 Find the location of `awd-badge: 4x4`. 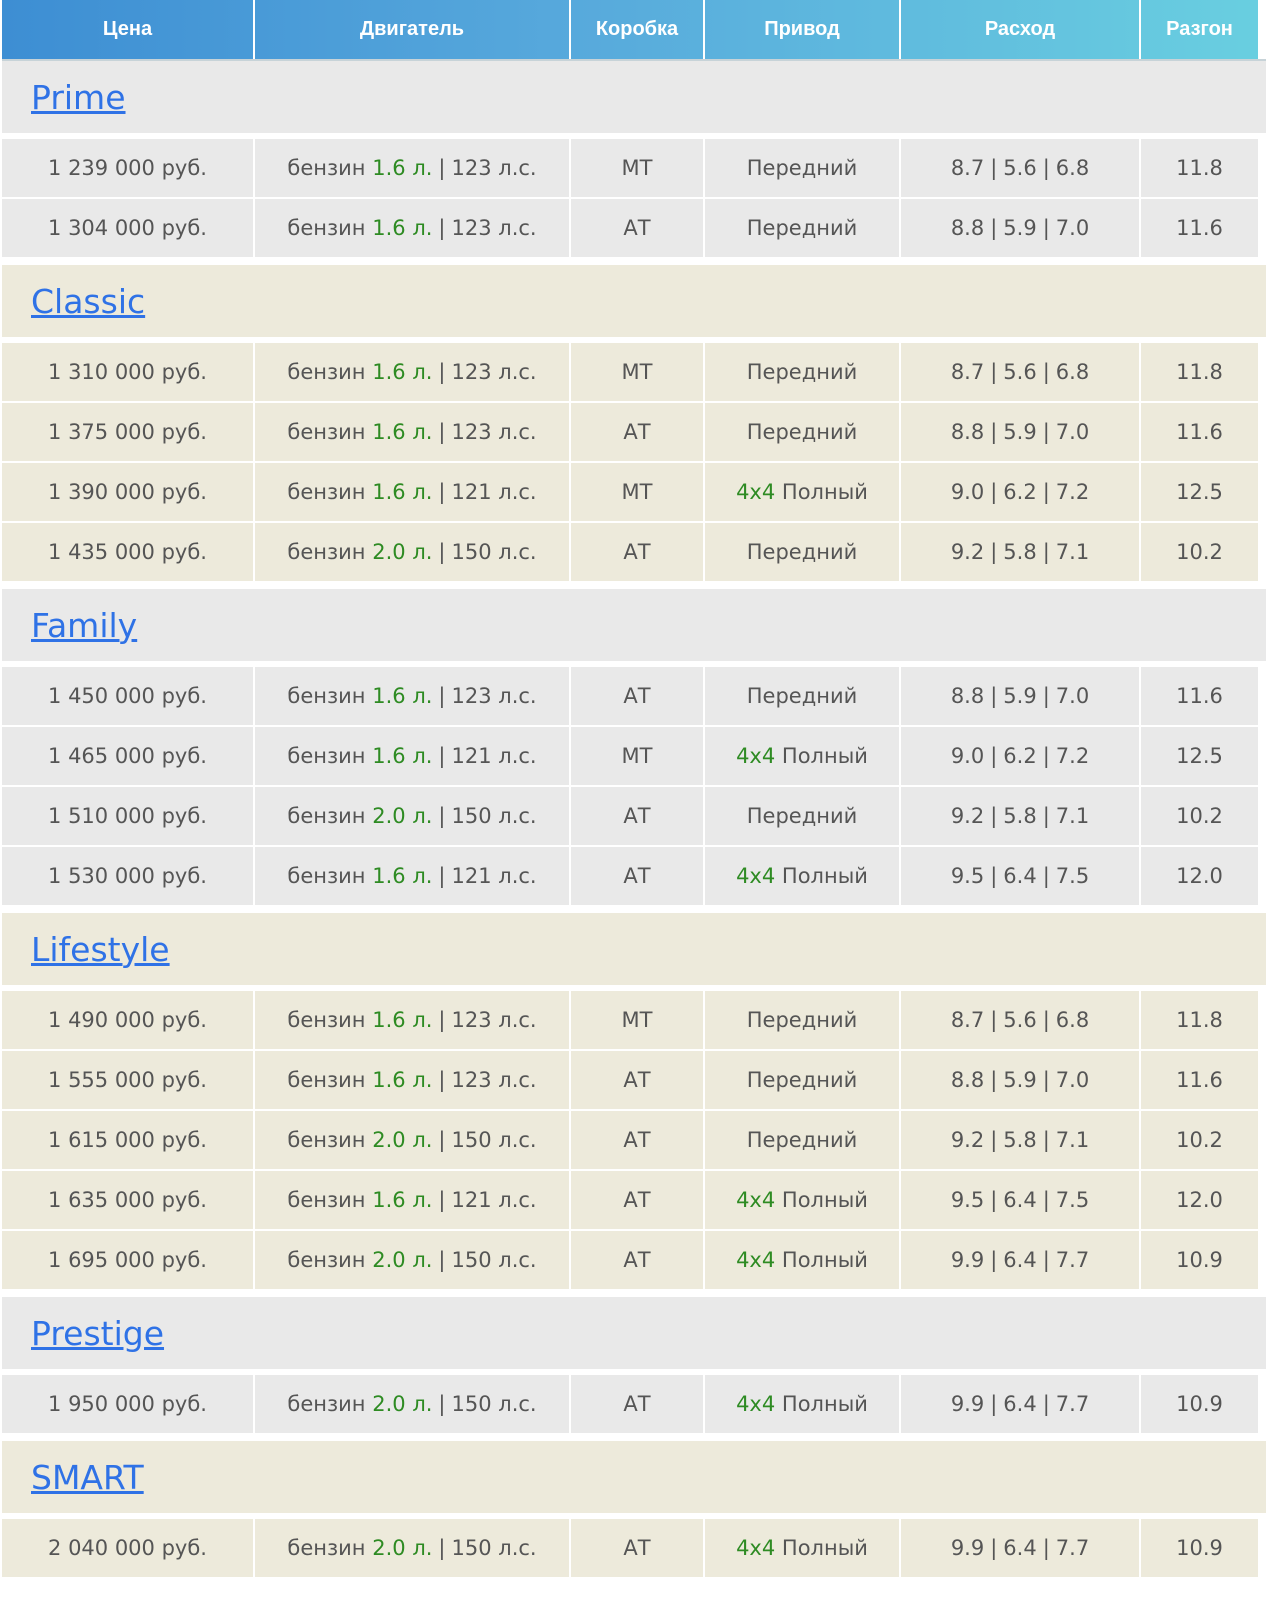

awd-badge: 4x4 is located at coordinates (755, 1548).